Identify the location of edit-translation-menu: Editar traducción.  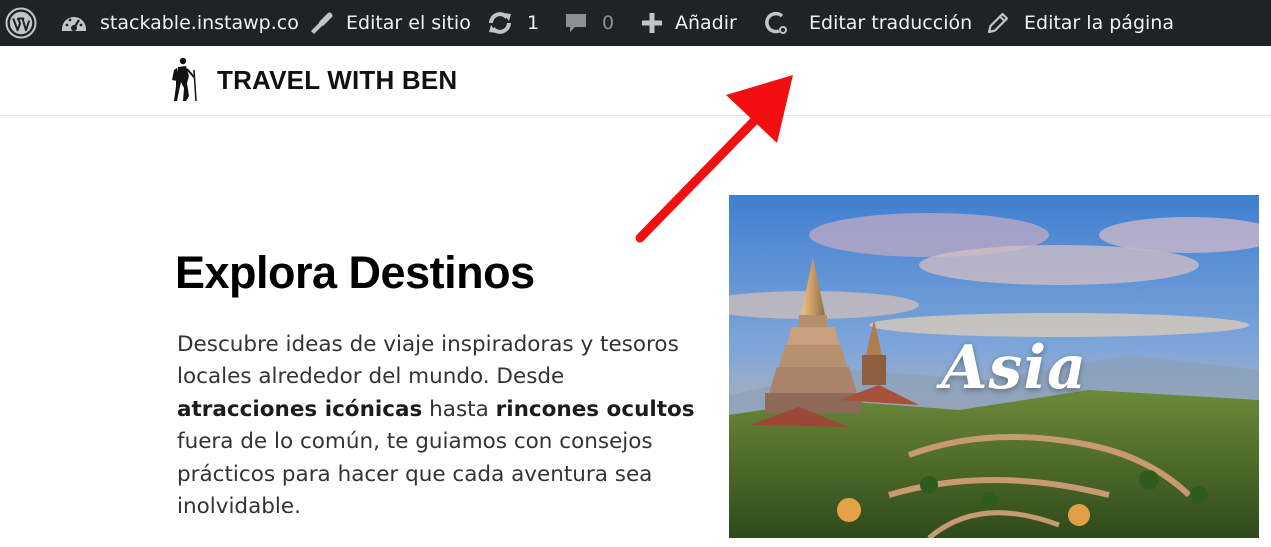
(867, 23).